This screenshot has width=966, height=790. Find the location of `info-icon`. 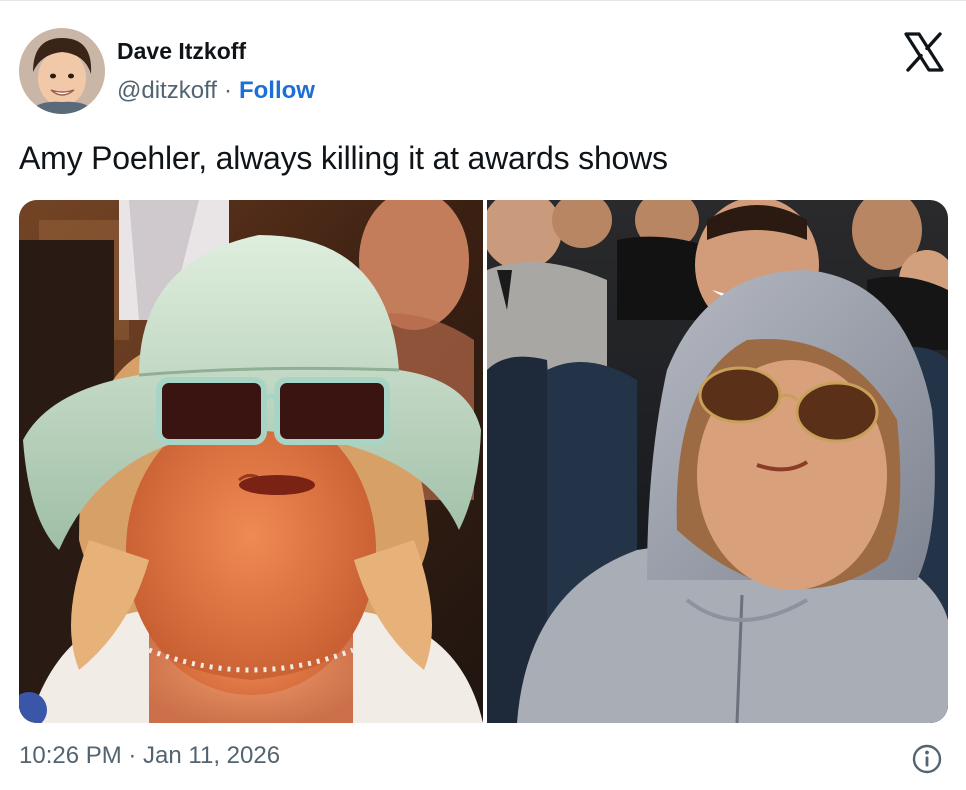

info-icon is located at coordinates (927, 759).